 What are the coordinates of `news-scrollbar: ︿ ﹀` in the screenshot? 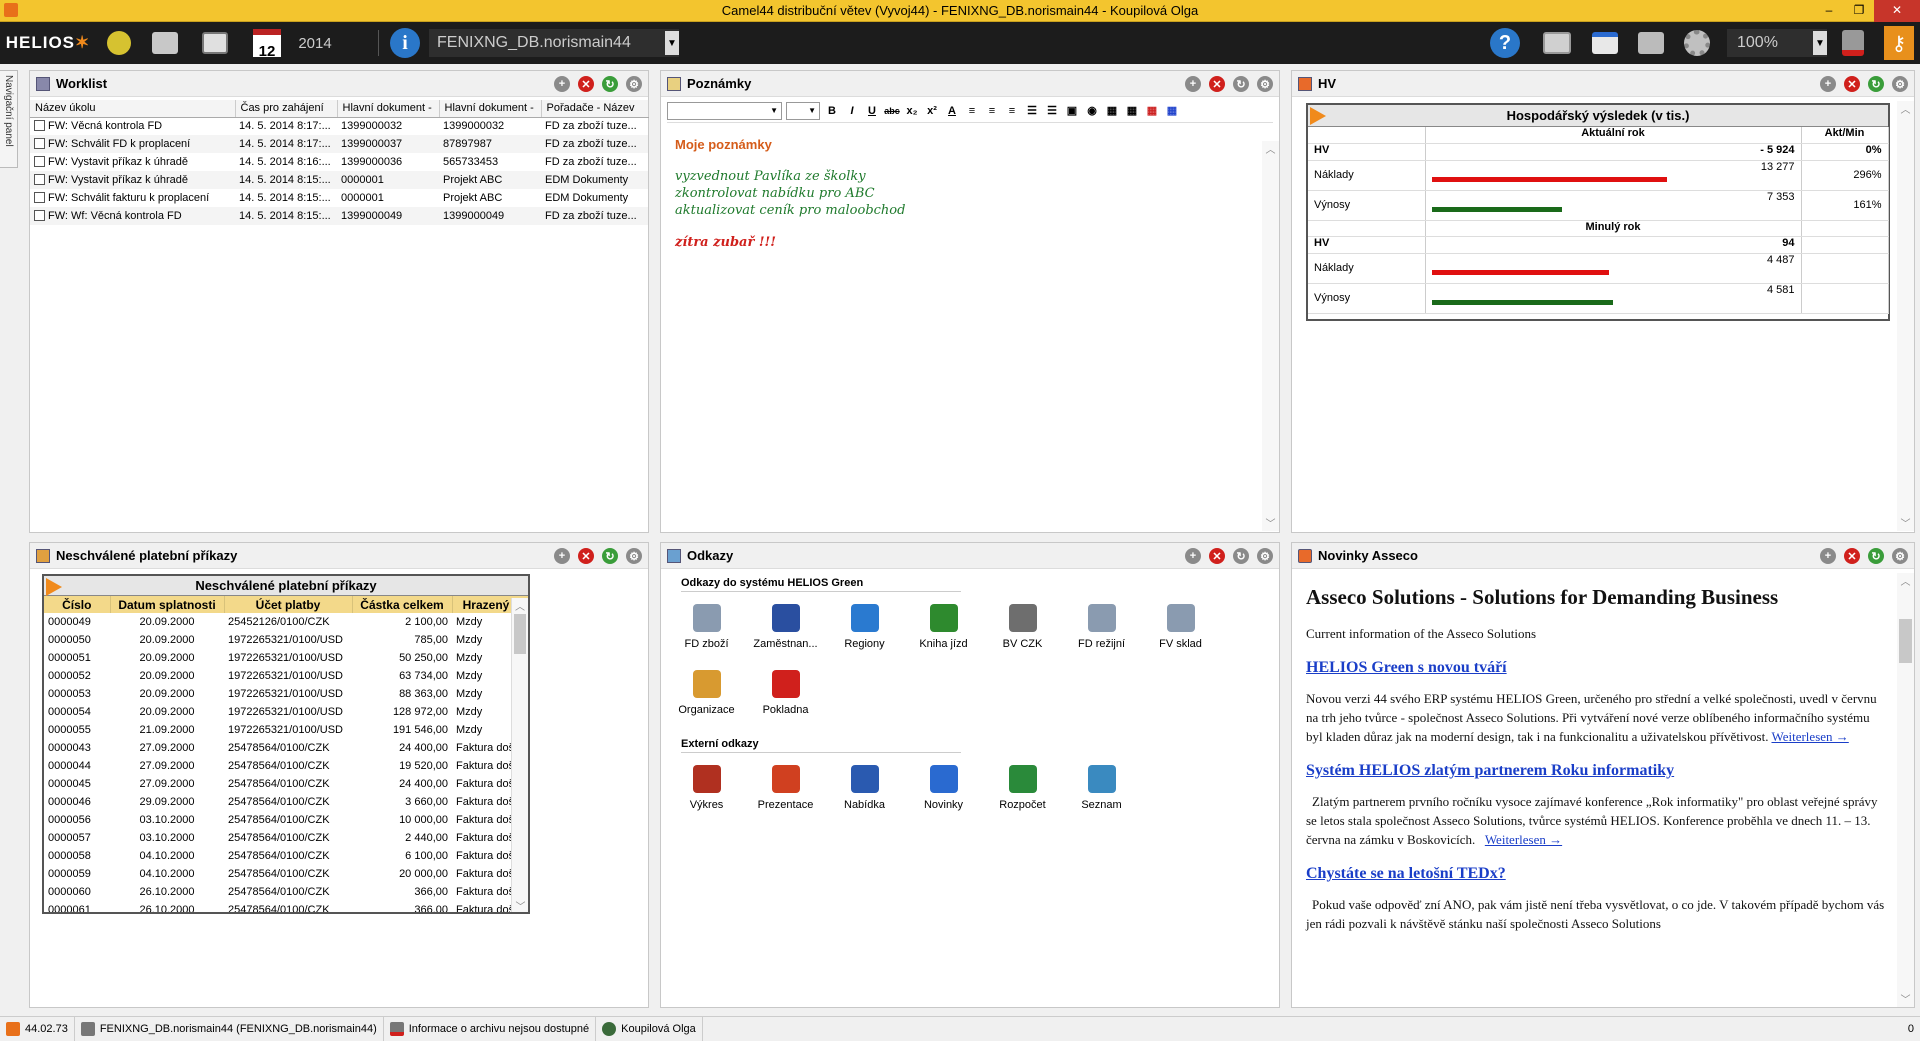 It's located at (1905, 790).